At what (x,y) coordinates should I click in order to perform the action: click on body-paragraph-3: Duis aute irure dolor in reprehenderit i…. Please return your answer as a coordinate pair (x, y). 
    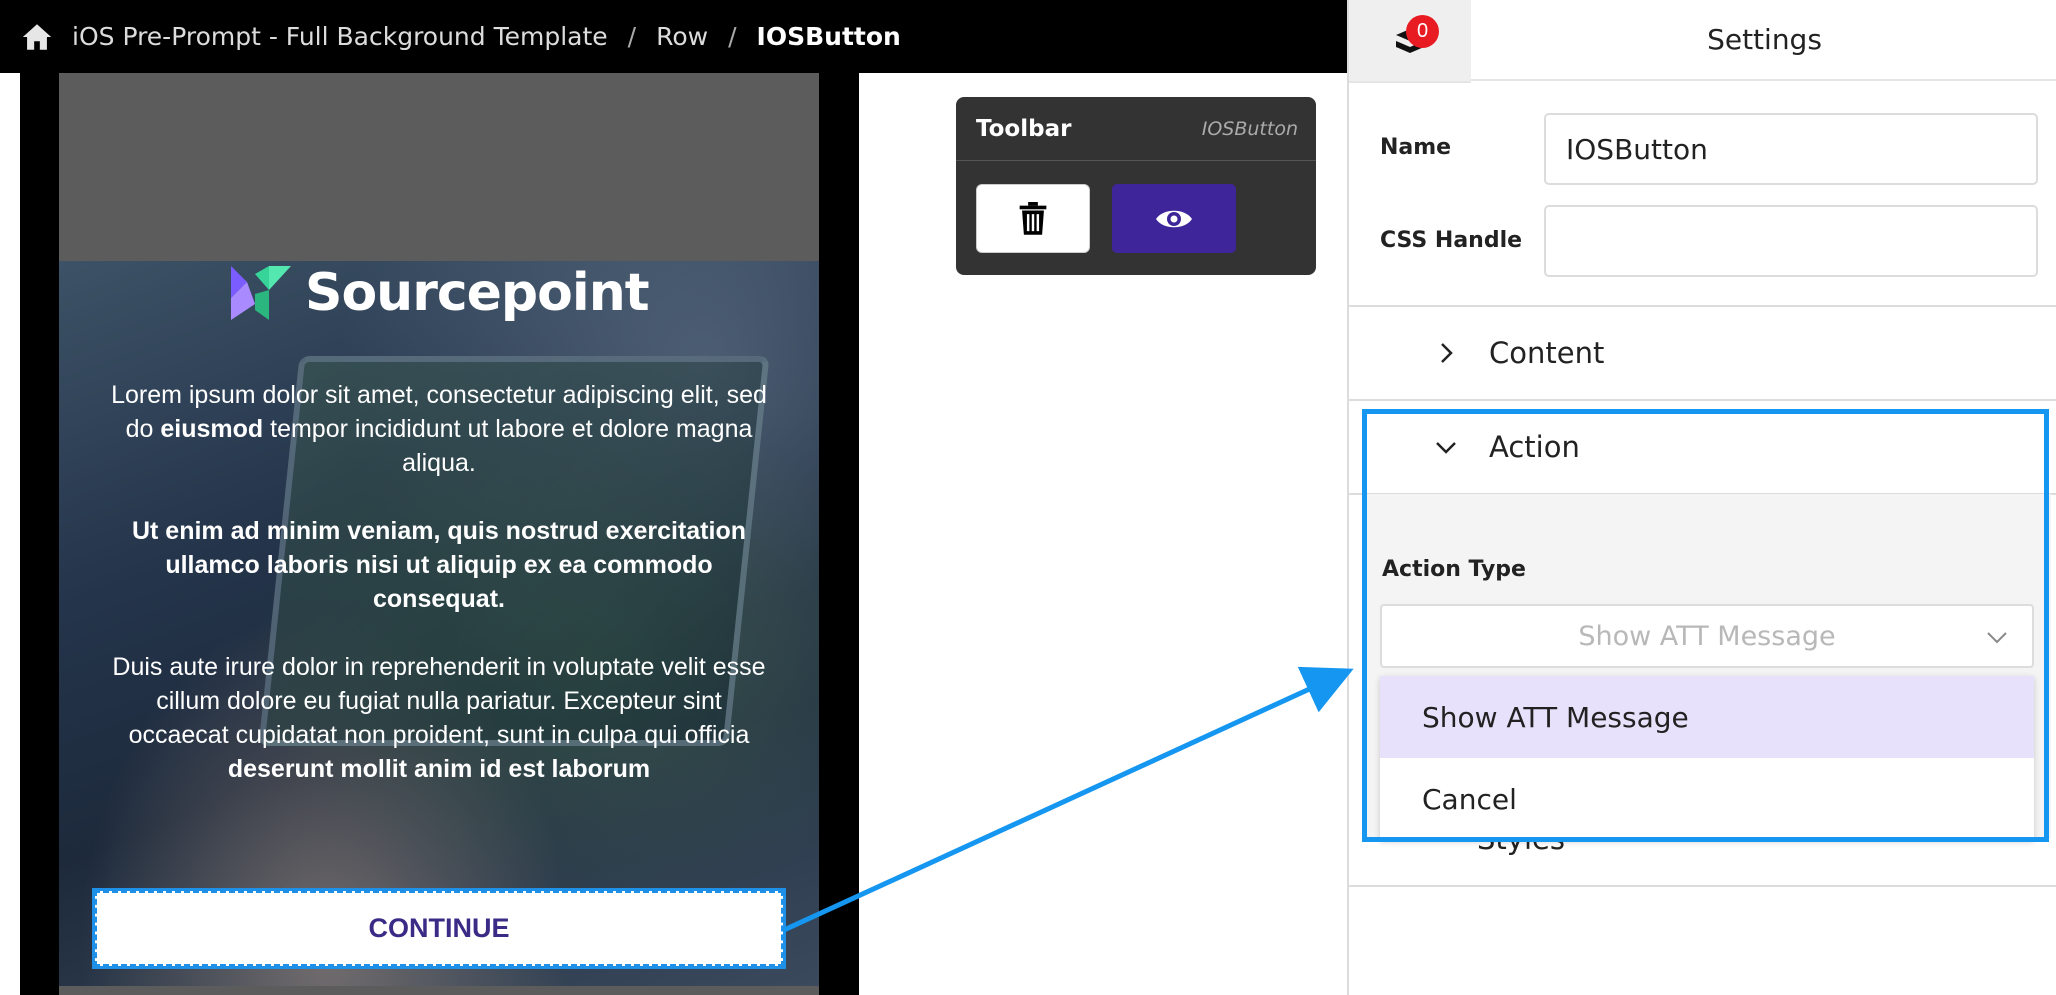
    Looking at the image, I should click on (439, 718).